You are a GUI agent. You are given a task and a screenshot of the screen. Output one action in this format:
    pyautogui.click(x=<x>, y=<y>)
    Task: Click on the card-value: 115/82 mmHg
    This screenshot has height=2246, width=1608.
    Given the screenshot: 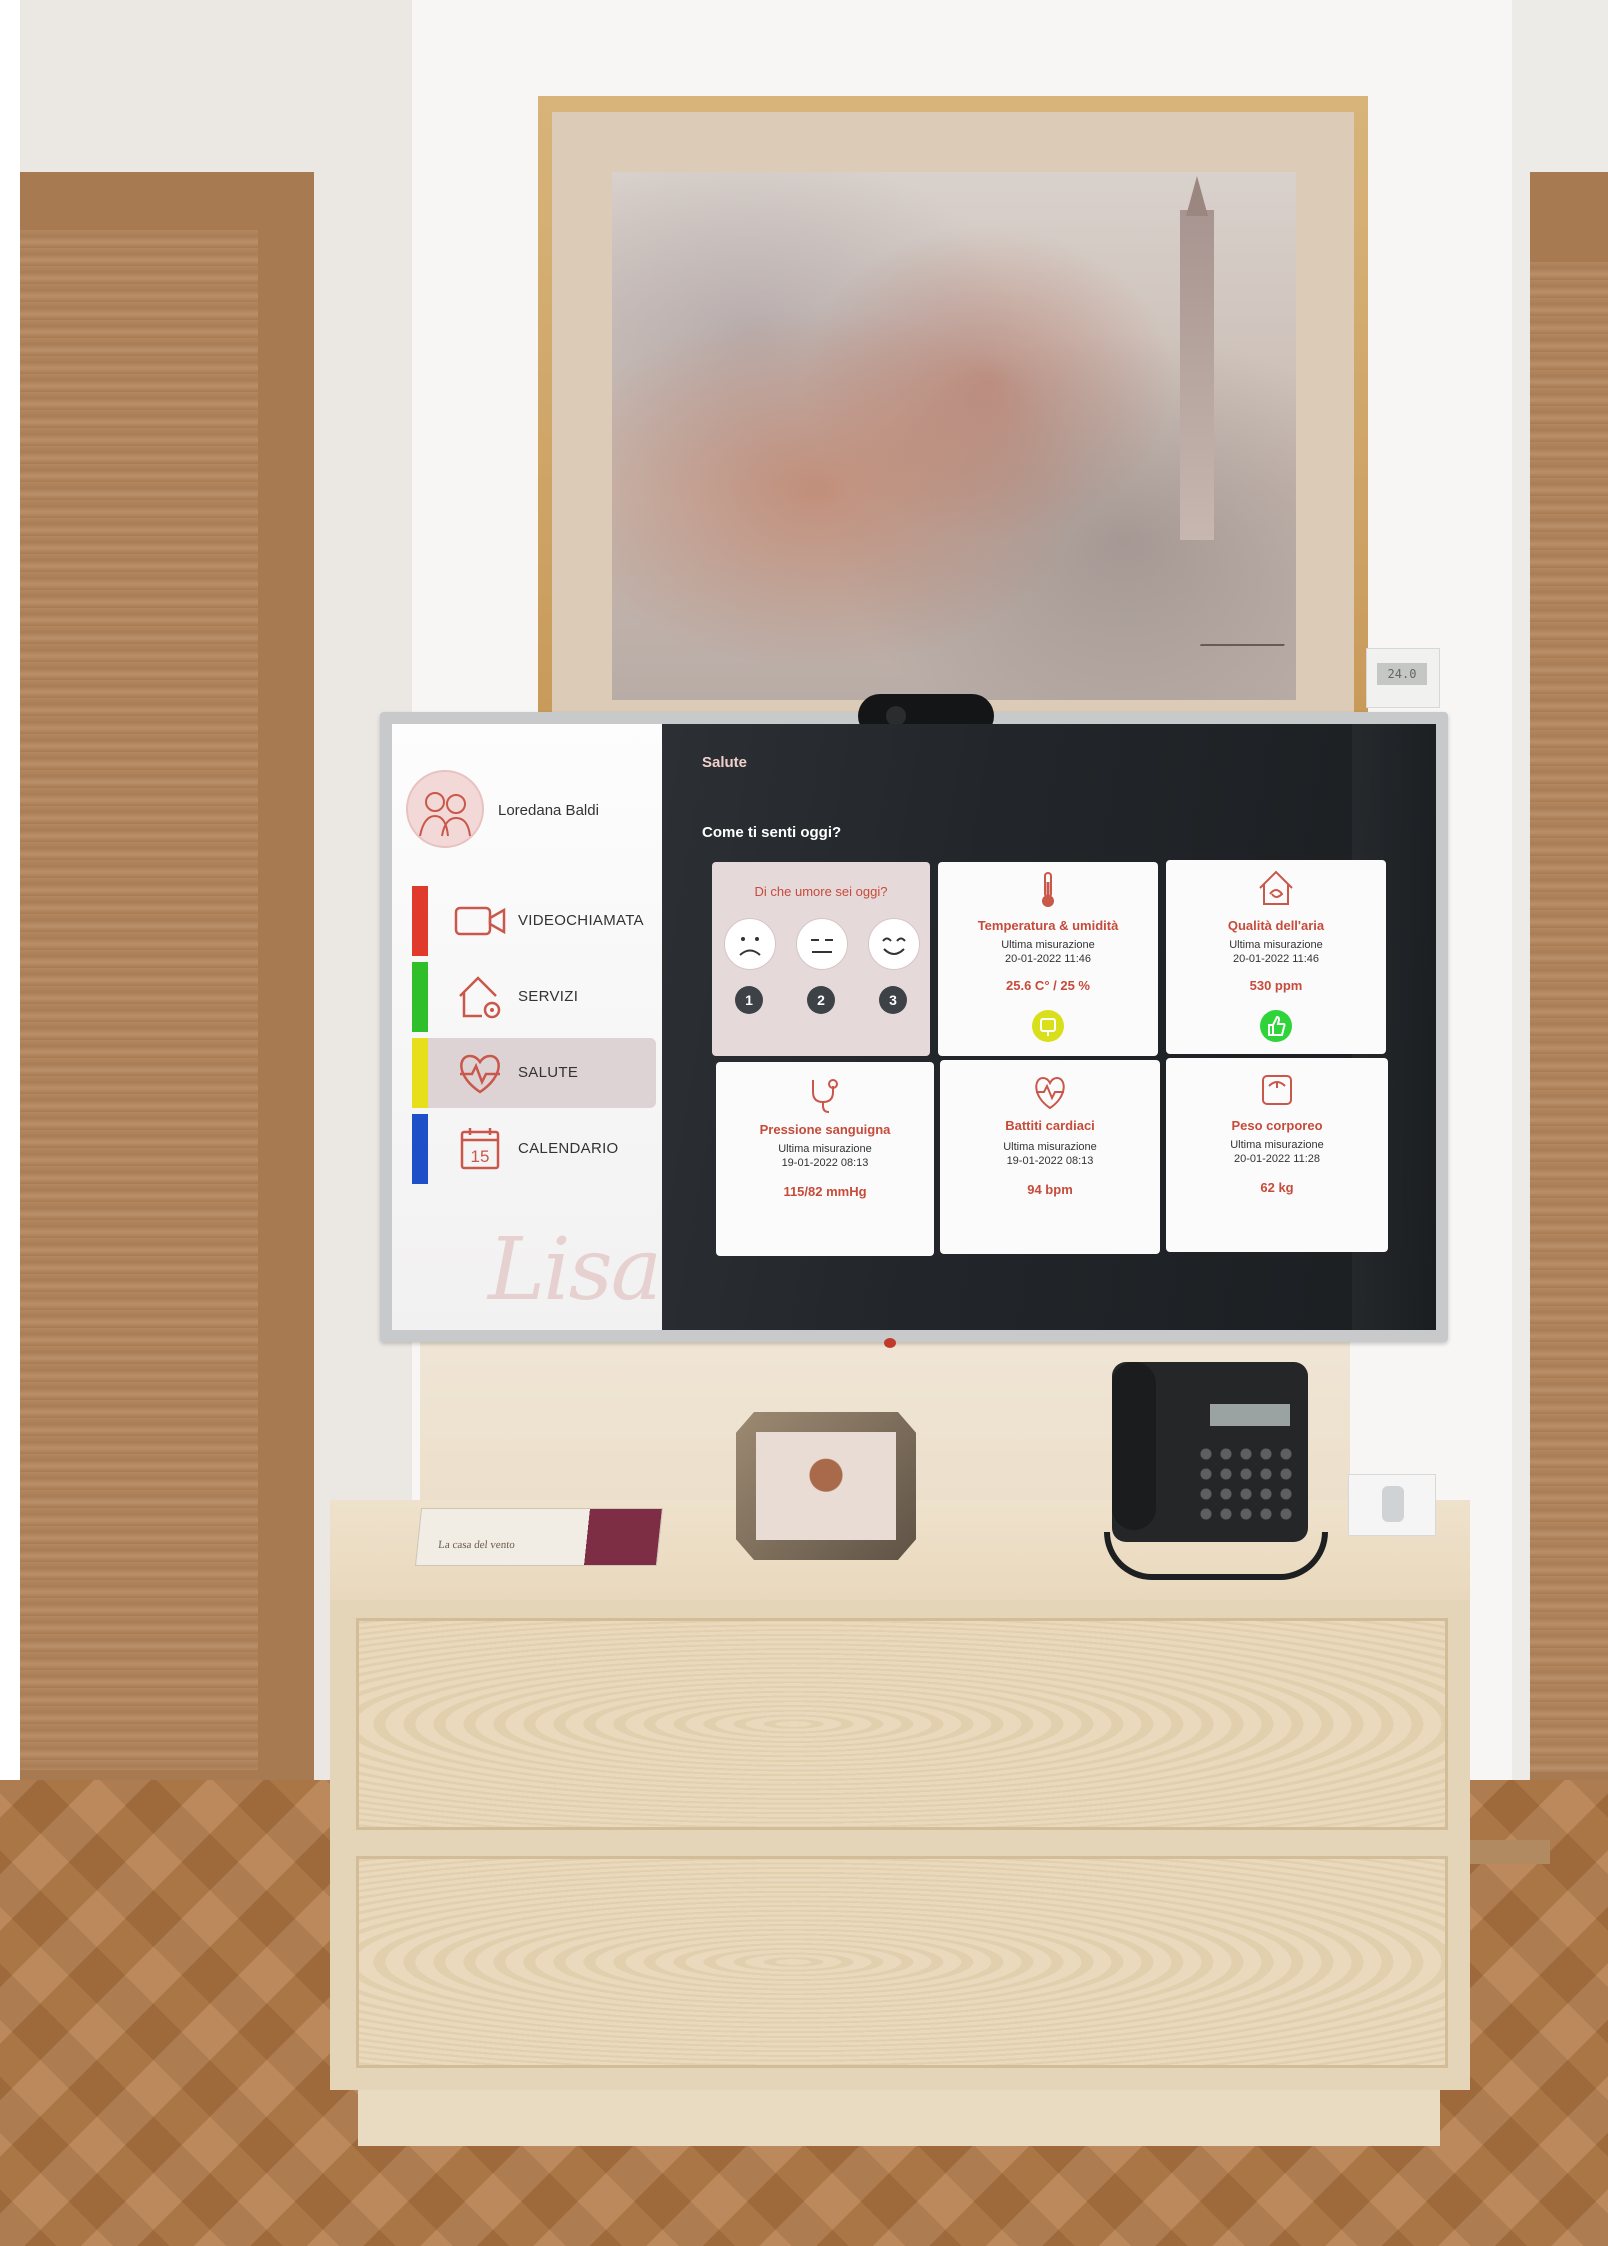 What is the action you would take?
    pyautogui.click(x=825, y=1191)
    